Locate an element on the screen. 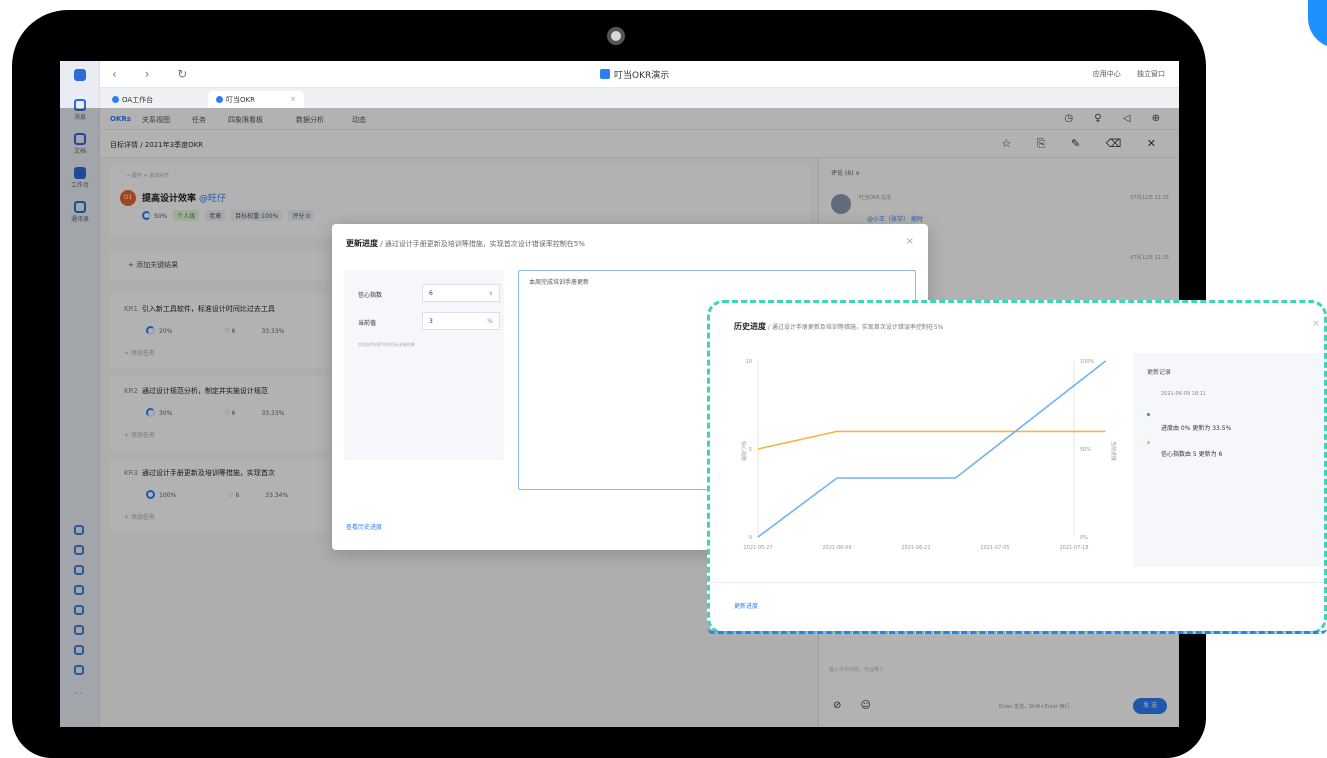  left-tick-label: 0 is located at coordinates (750, 538).